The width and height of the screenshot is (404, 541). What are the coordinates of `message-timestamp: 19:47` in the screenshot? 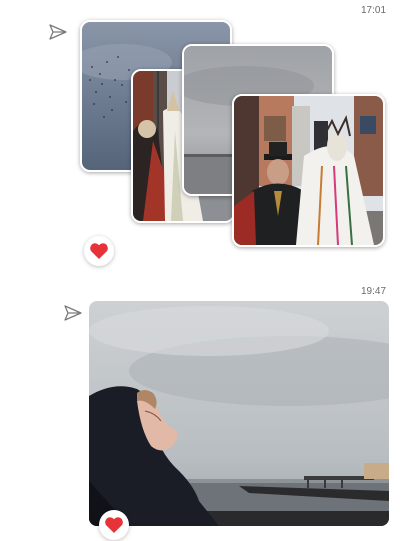 It's located at (374, 291).